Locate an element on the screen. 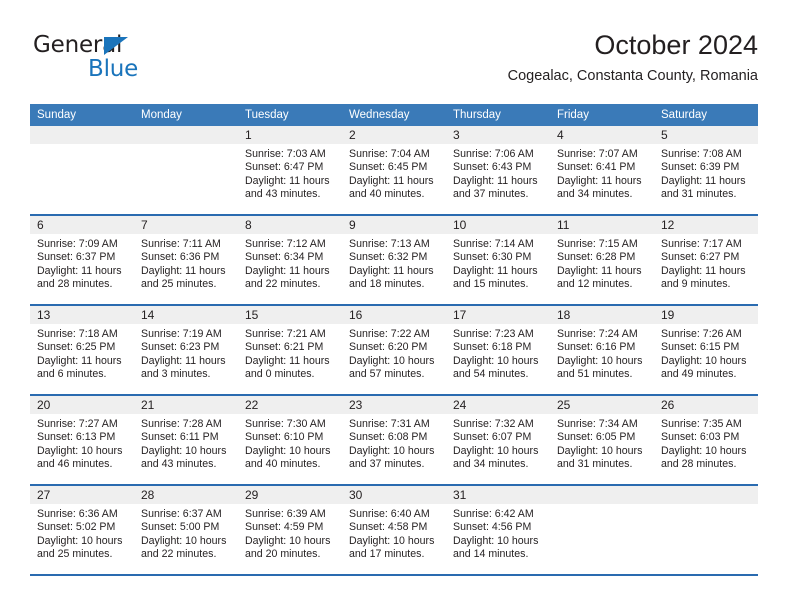 This screenshot has height=612, width=792. sun-info-line: and 3 minutes. is located at coordinates (176, 373).